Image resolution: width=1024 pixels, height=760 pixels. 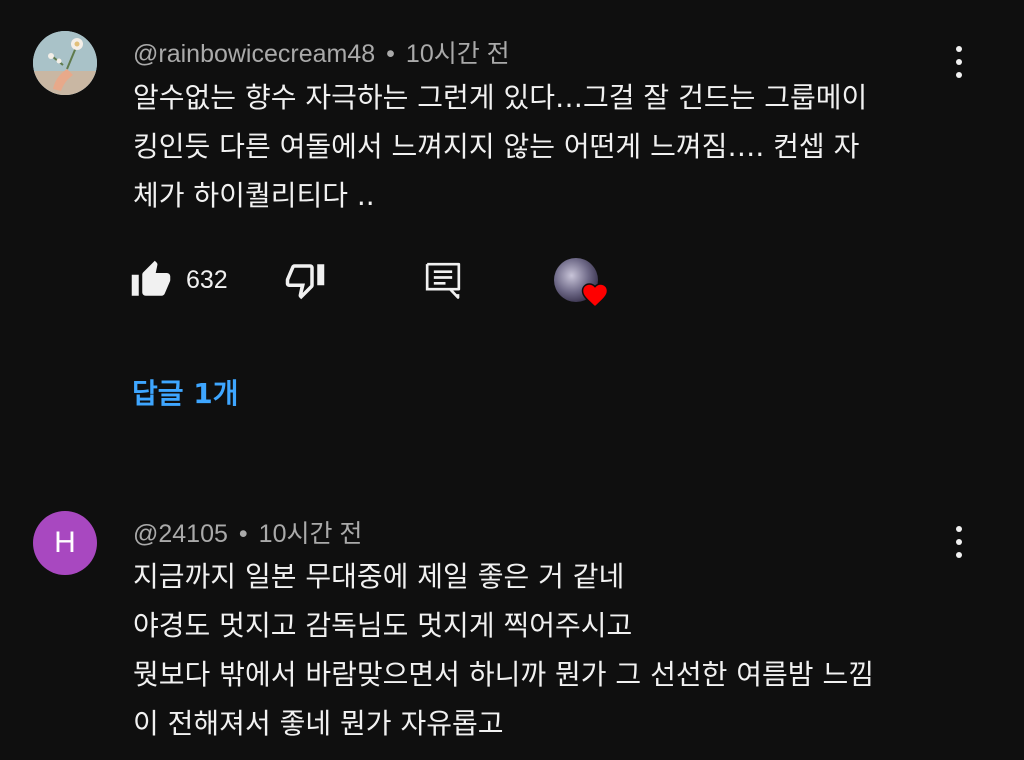 I want to click on dislike-button, so click(x=305, y=280).